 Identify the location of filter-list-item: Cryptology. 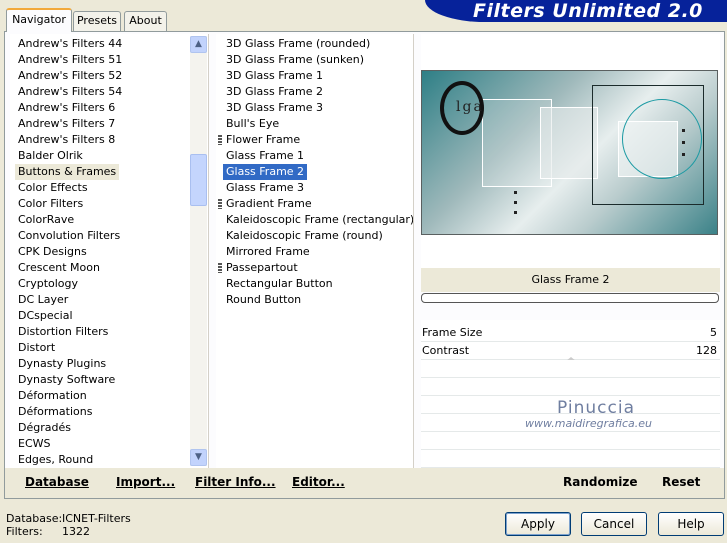
(48, 284).